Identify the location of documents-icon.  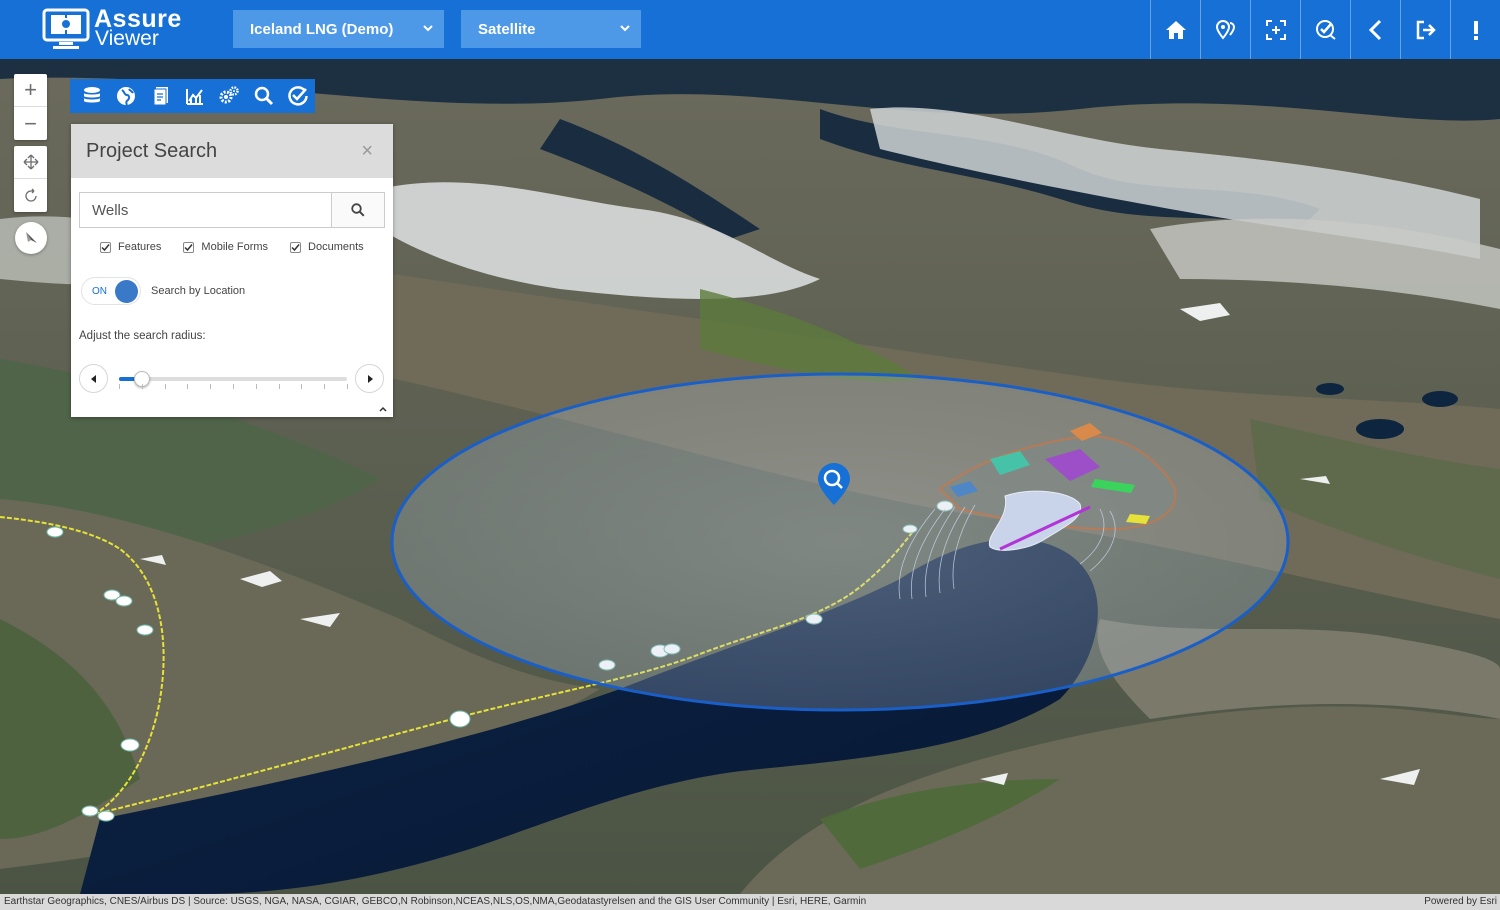
(160, 96).